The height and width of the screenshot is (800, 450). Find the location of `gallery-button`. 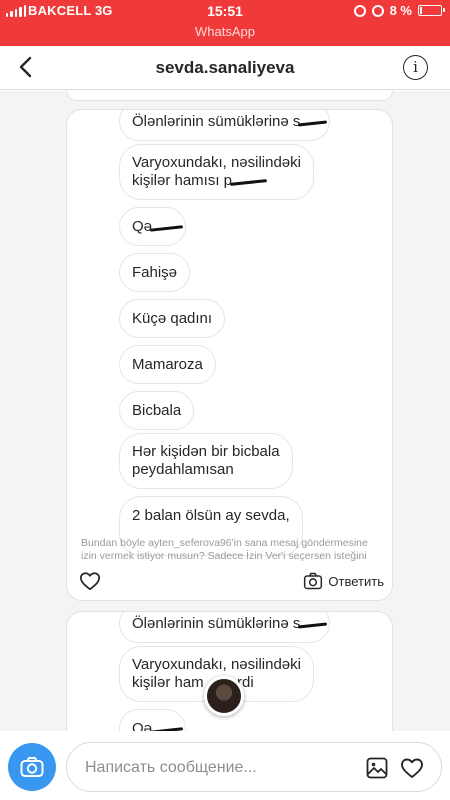

gallery-button is located at coordinates (377, 768).